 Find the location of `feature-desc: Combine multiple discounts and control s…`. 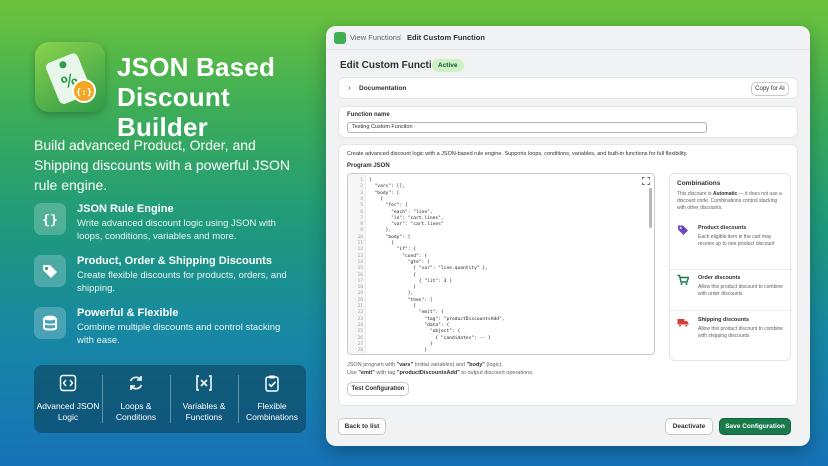

feature-desc: Combine multiple discounts and control s… is located at coordinates (179, 334).